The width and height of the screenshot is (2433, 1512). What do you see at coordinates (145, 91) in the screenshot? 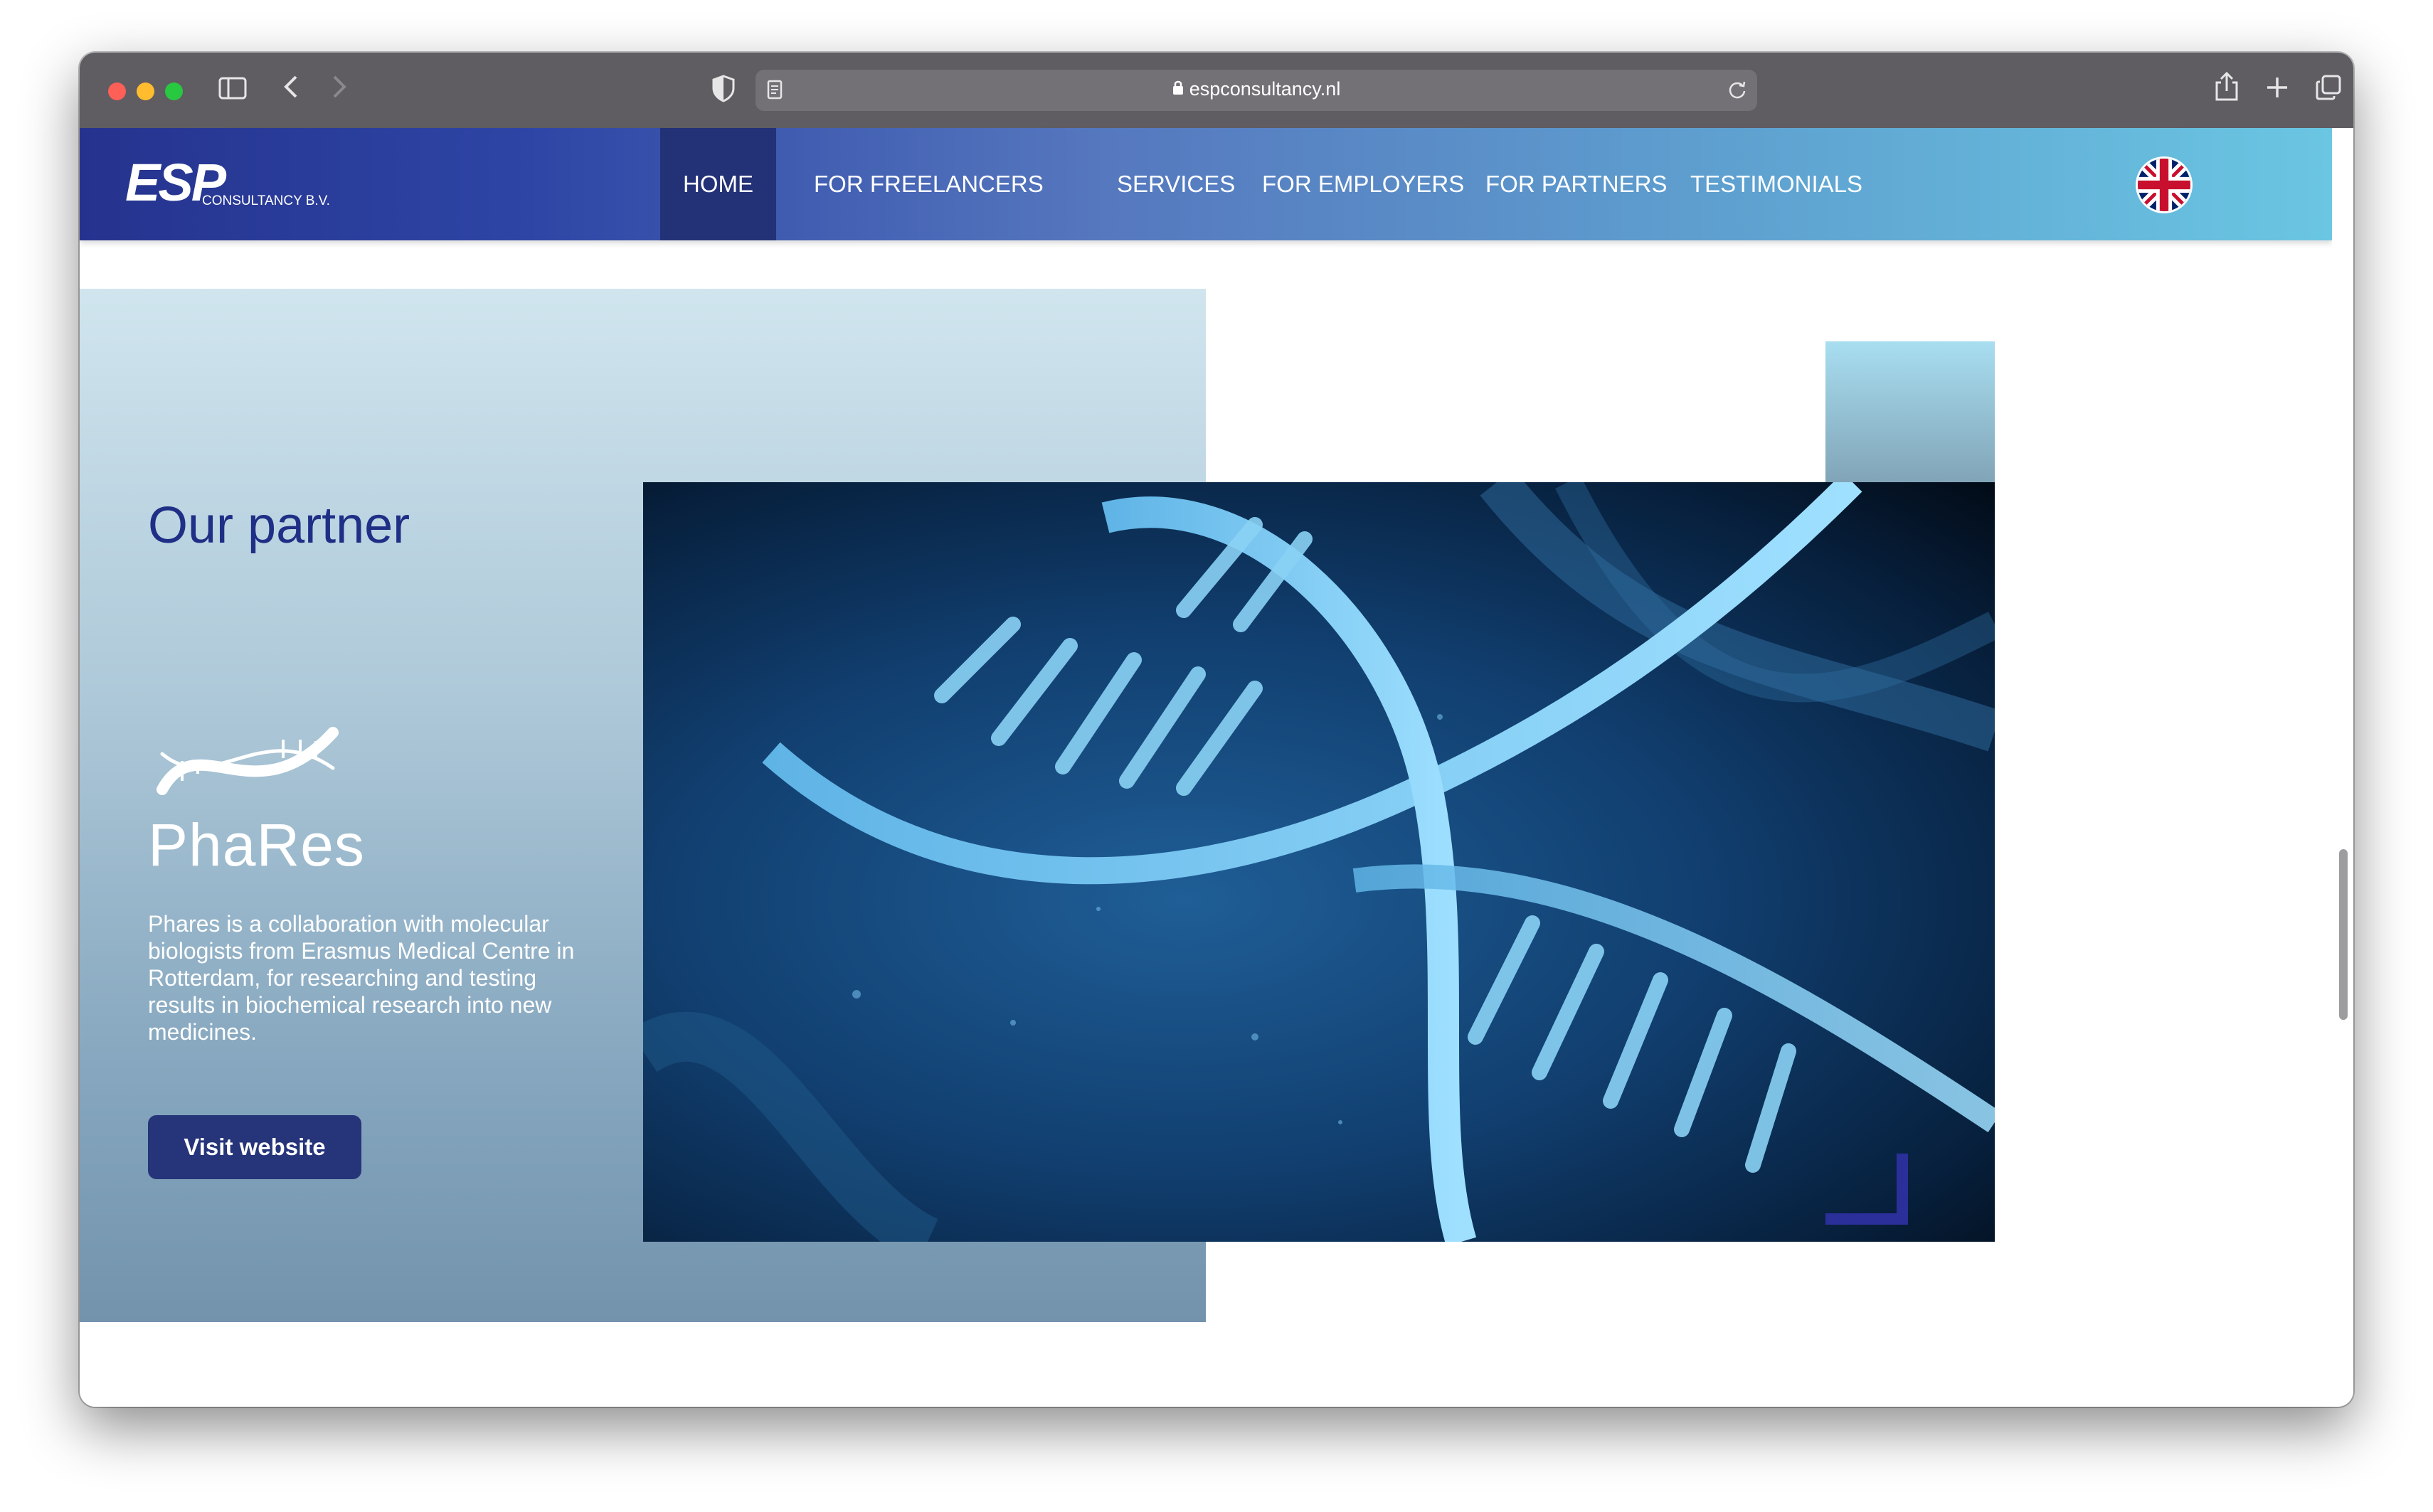
I see `minimize-window-button` at bounding box center [145, 91].